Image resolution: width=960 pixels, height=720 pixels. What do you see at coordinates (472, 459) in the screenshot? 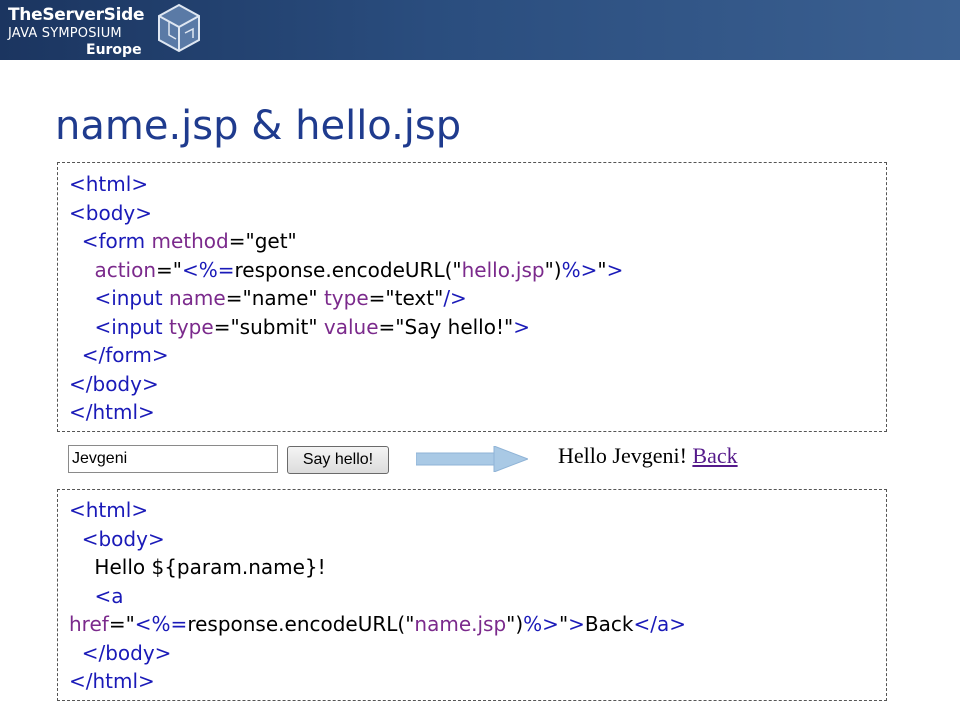
I see `right-arrow-icon` at bounding box center [472, 459].